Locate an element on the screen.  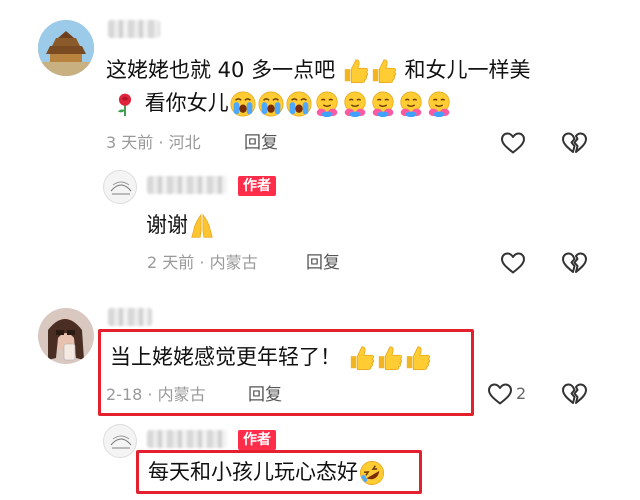
author-reply-2-text-content: 每天和小孩儿玩心态好 is located at coordinates (253, 472).